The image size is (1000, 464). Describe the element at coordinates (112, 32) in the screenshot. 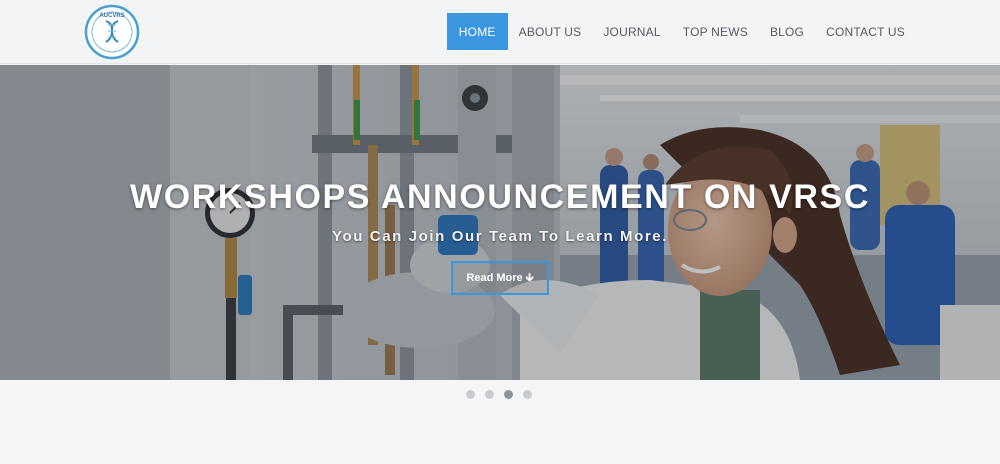

I see `site-logo: AUCVRS` at that location.